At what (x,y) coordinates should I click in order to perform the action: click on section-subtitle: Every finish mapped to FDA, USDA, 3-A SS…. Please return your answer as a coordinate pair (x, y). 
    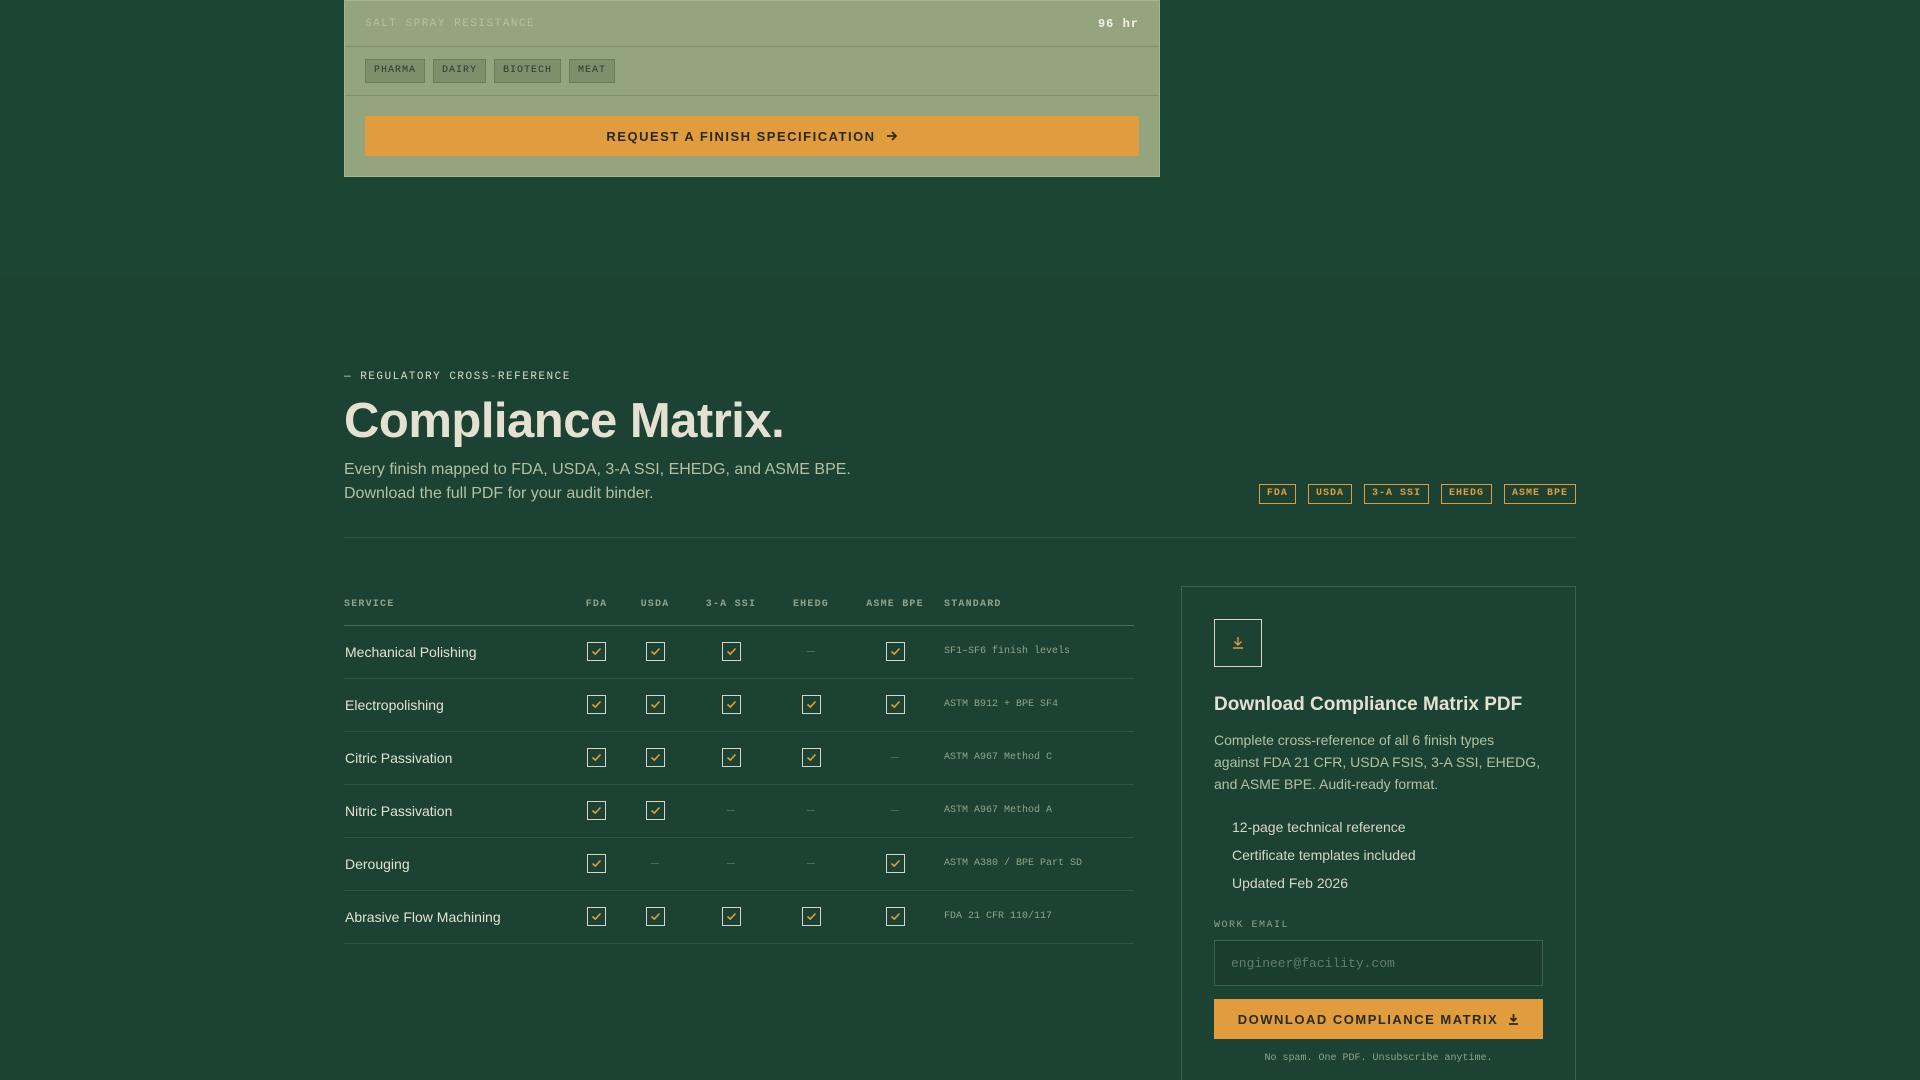
    Looking at the image, I should click on (597, 481).